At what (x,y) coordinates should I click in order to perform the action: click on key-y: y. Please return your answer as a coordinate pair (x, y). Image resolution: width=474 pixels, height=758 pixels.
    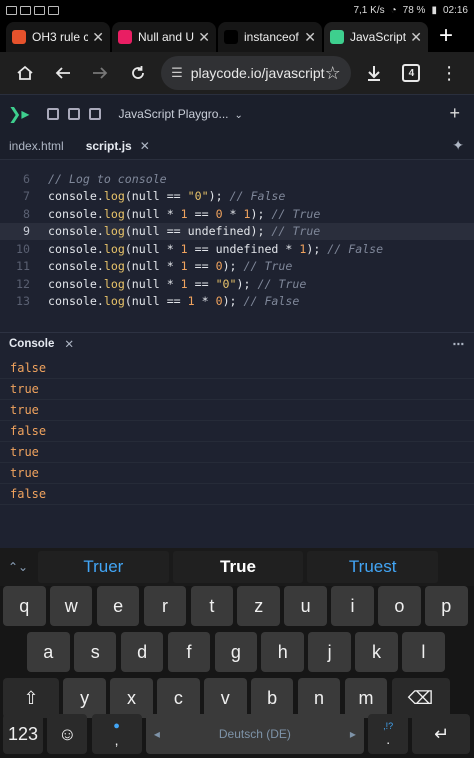
    Looking at the image, I should click on (84, 698).